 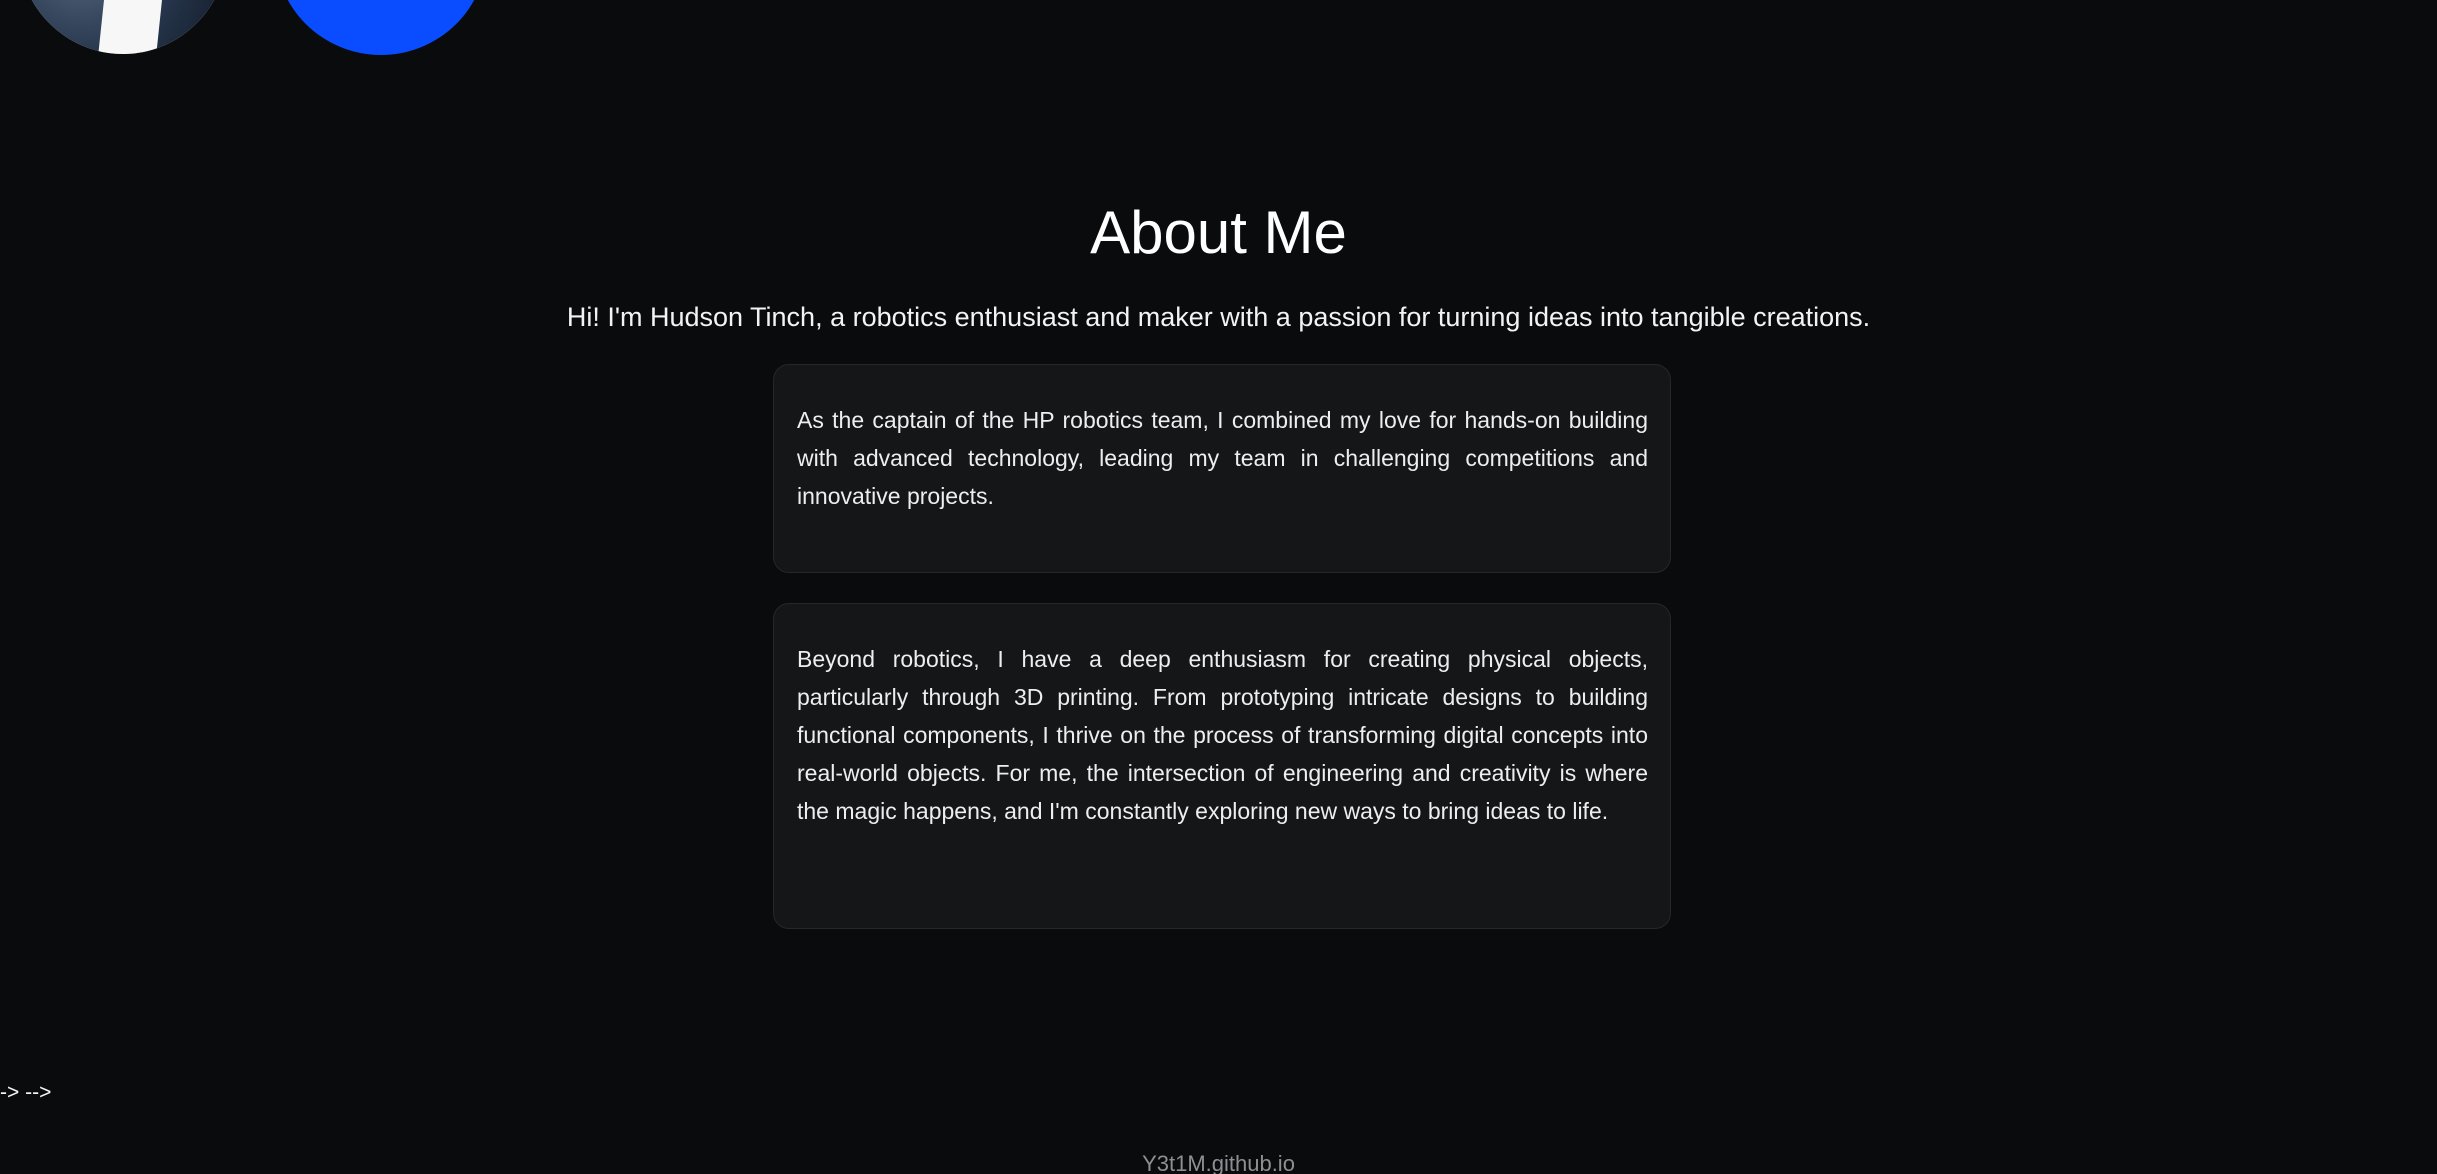 I want to click on avatar, so click(x=123, y=27).